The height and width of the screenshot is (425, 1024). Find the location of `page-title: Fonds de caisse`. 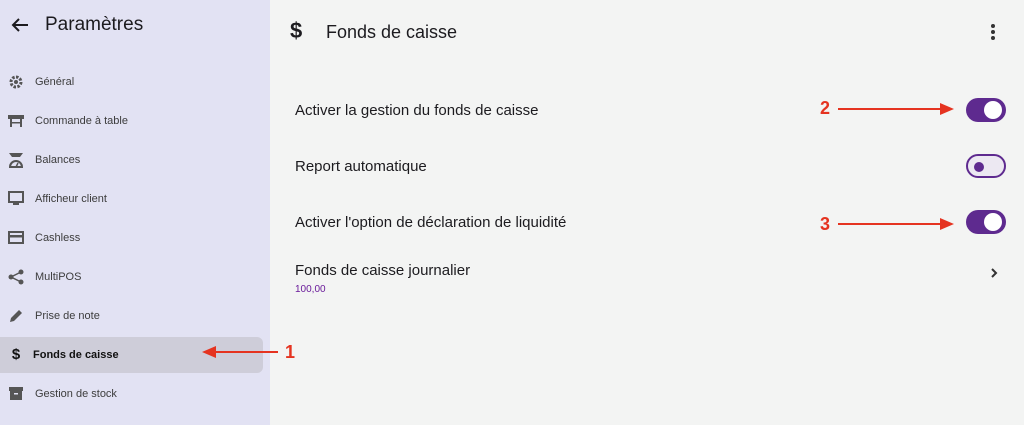

page-title: Fonds de caisse is located at coordinates (392, 32).